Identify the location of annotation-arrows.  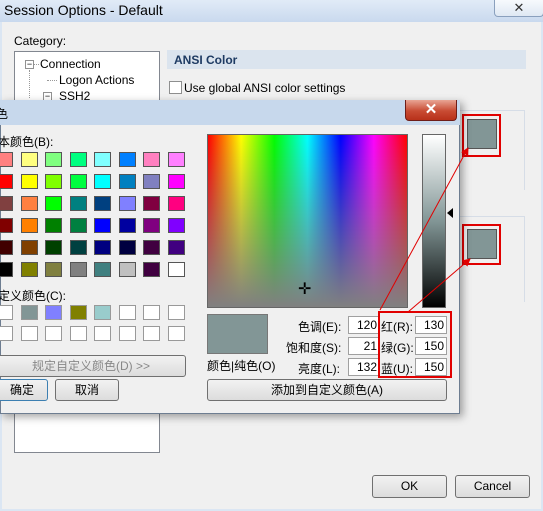
(425, 230).